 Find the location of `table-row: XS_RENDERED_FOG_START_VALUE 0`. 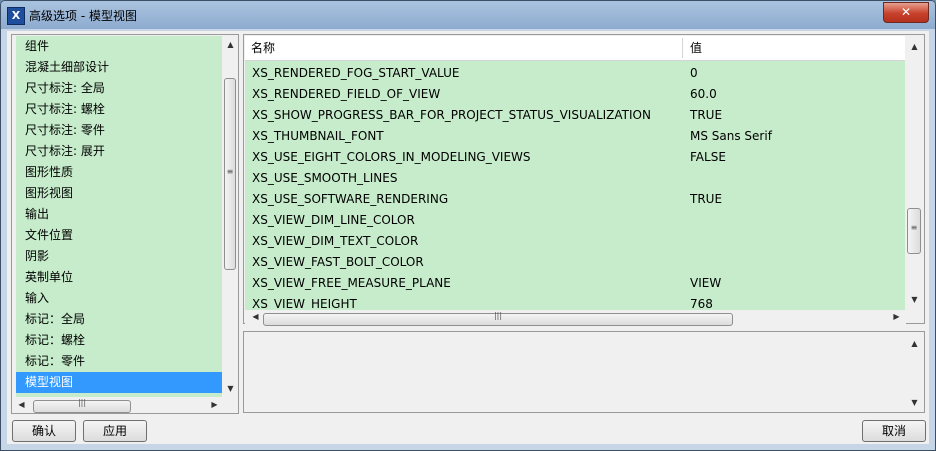

table-row: XS_RENDERED_FOG_START_VALUE 0 is located at coordinates (575, 73).